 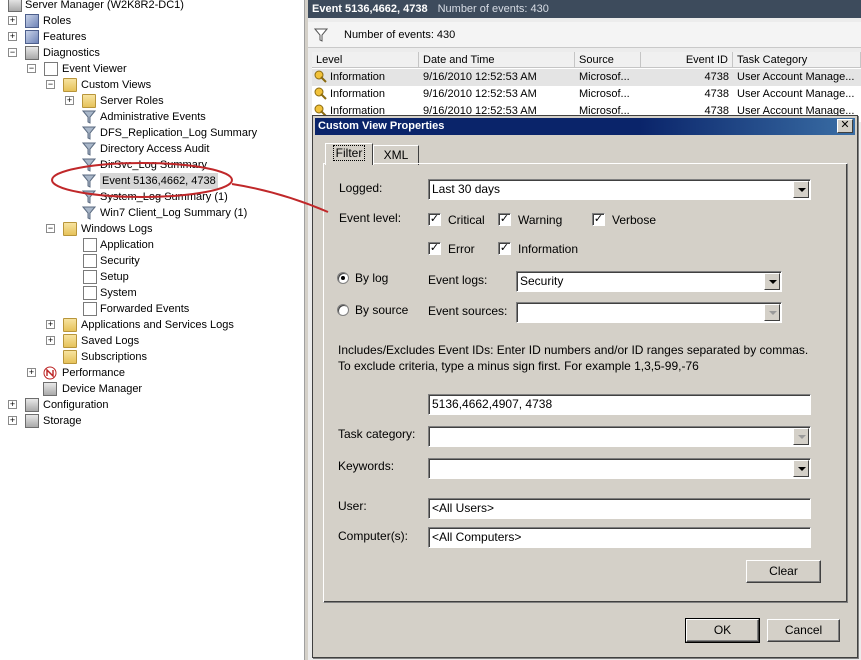 I want to click on tree-item-win7-client-log-summary: Win7 Client_Log Summary (1), so click(x=187, y=213).